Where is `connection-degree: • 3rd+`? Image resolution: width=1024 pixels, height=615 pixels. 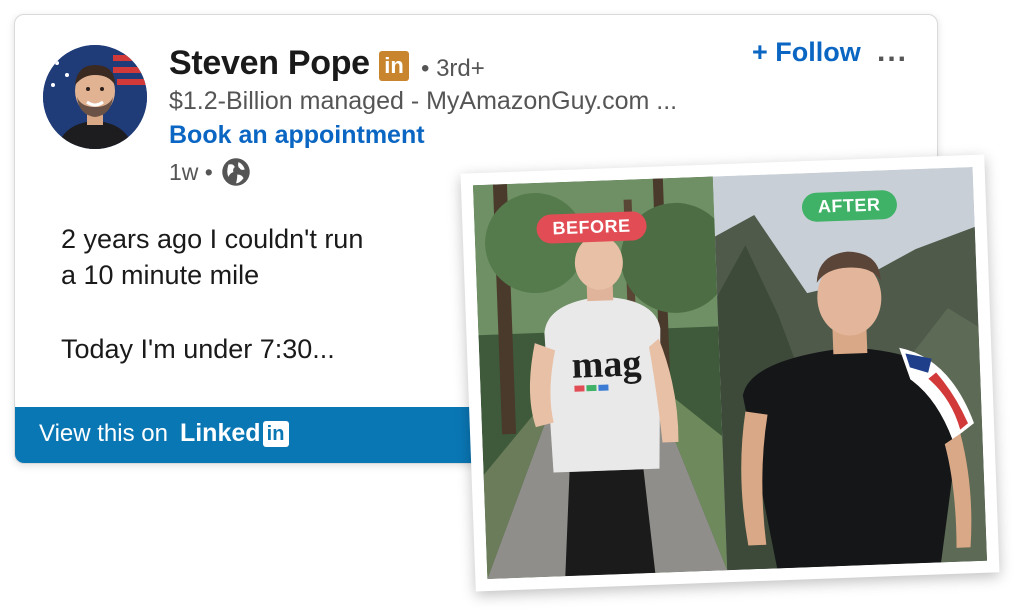
connection-degree: • 3rd+ is located at coordinates (453, 68).